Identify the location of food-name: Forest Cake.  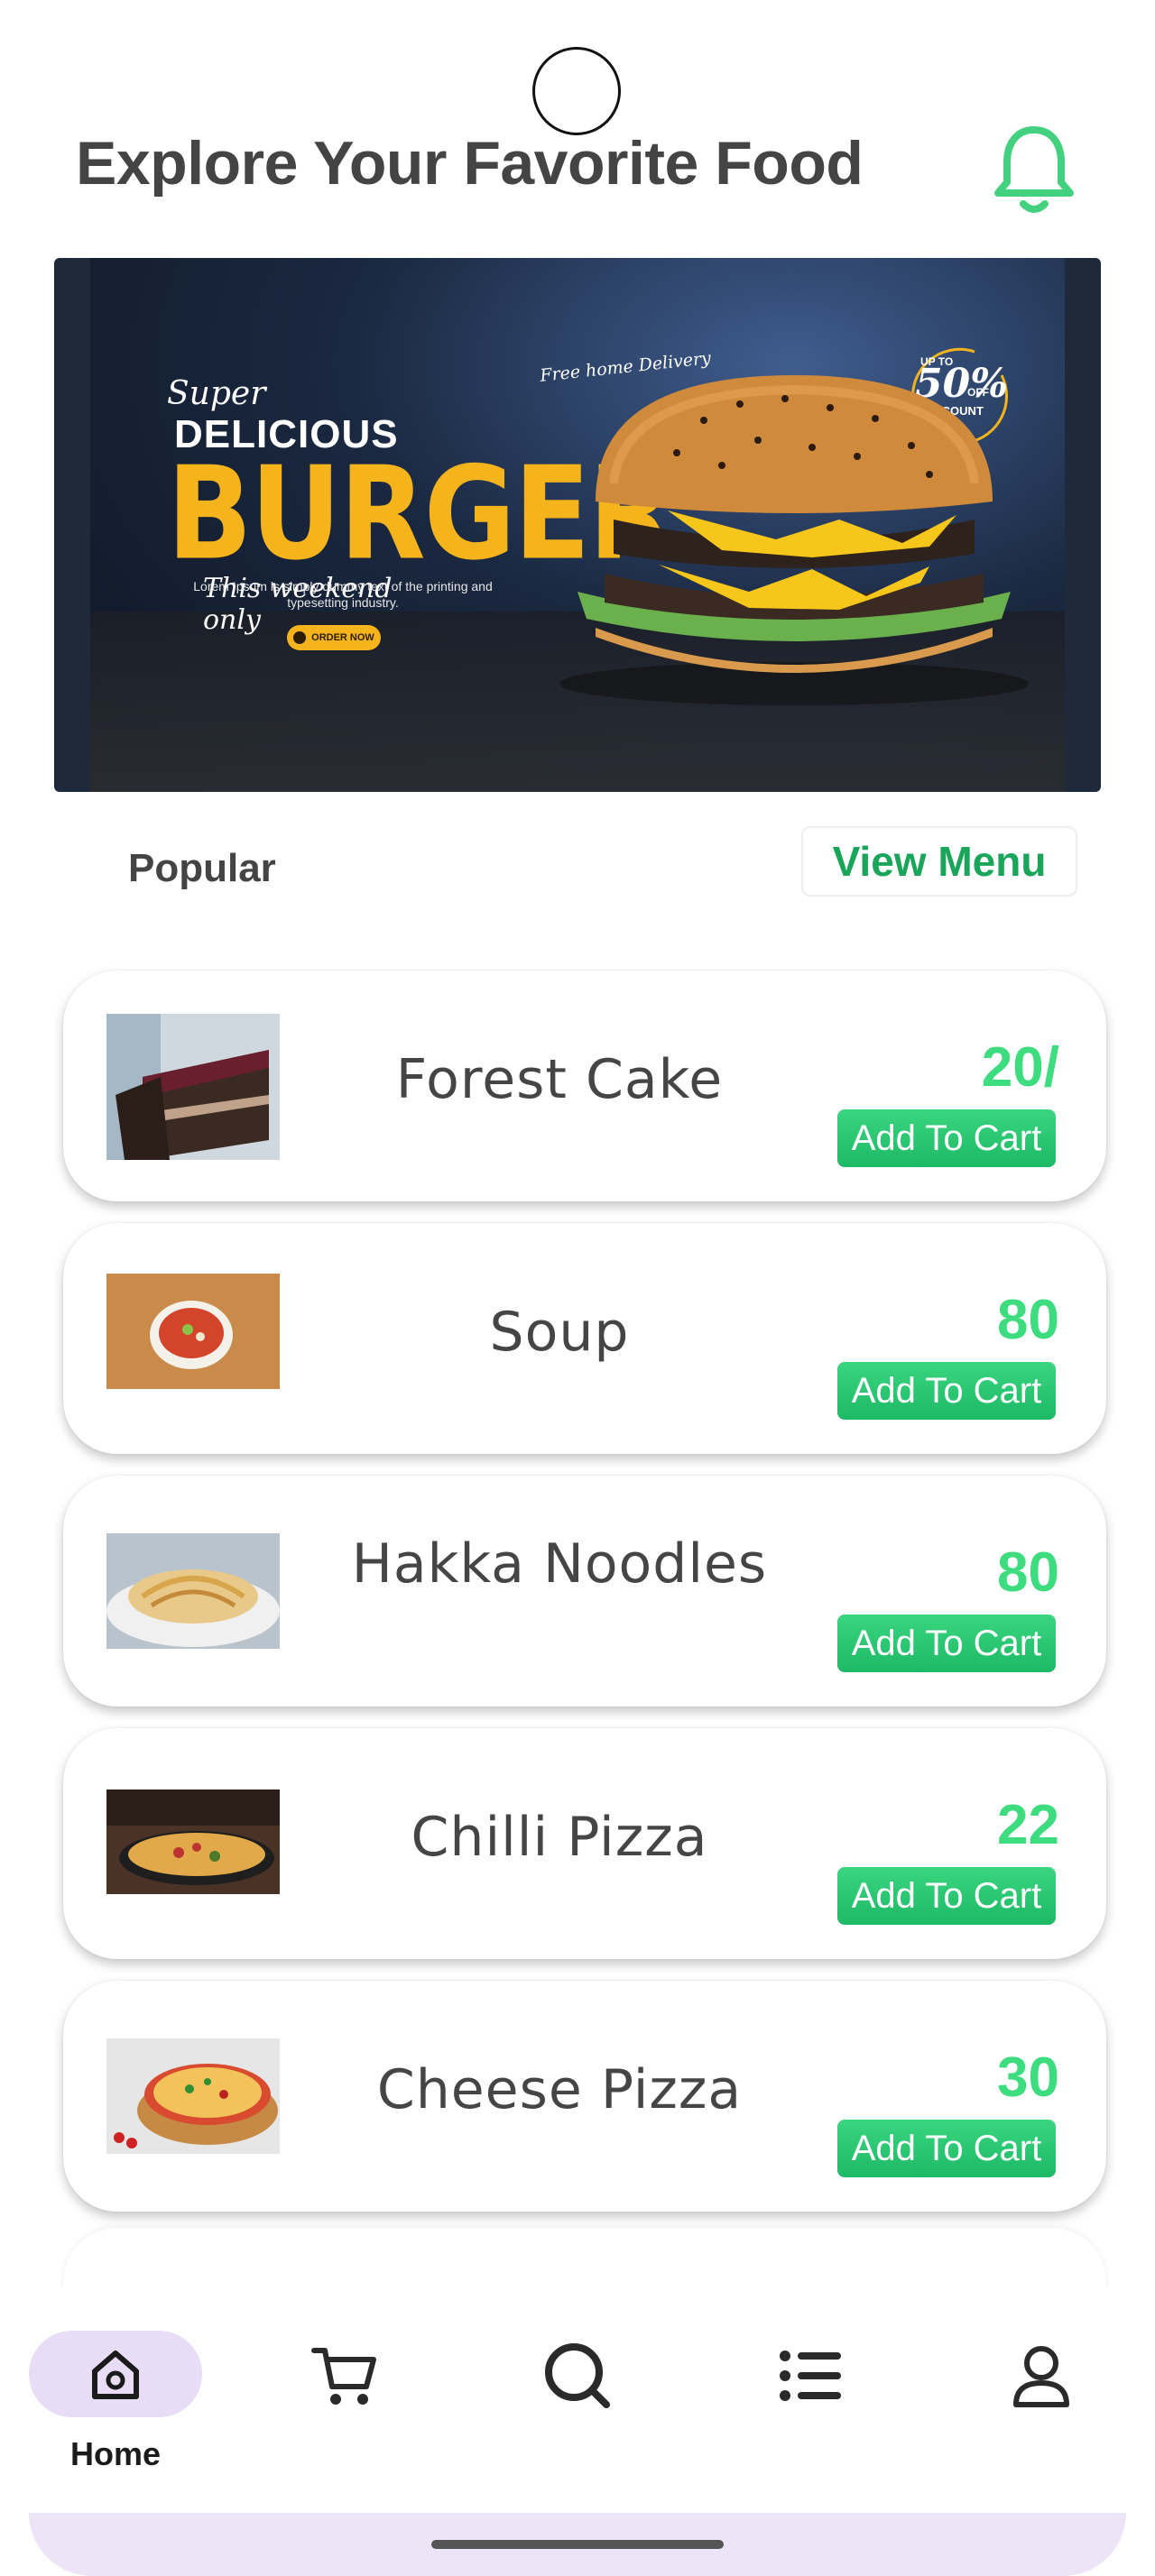
(559, 1080).